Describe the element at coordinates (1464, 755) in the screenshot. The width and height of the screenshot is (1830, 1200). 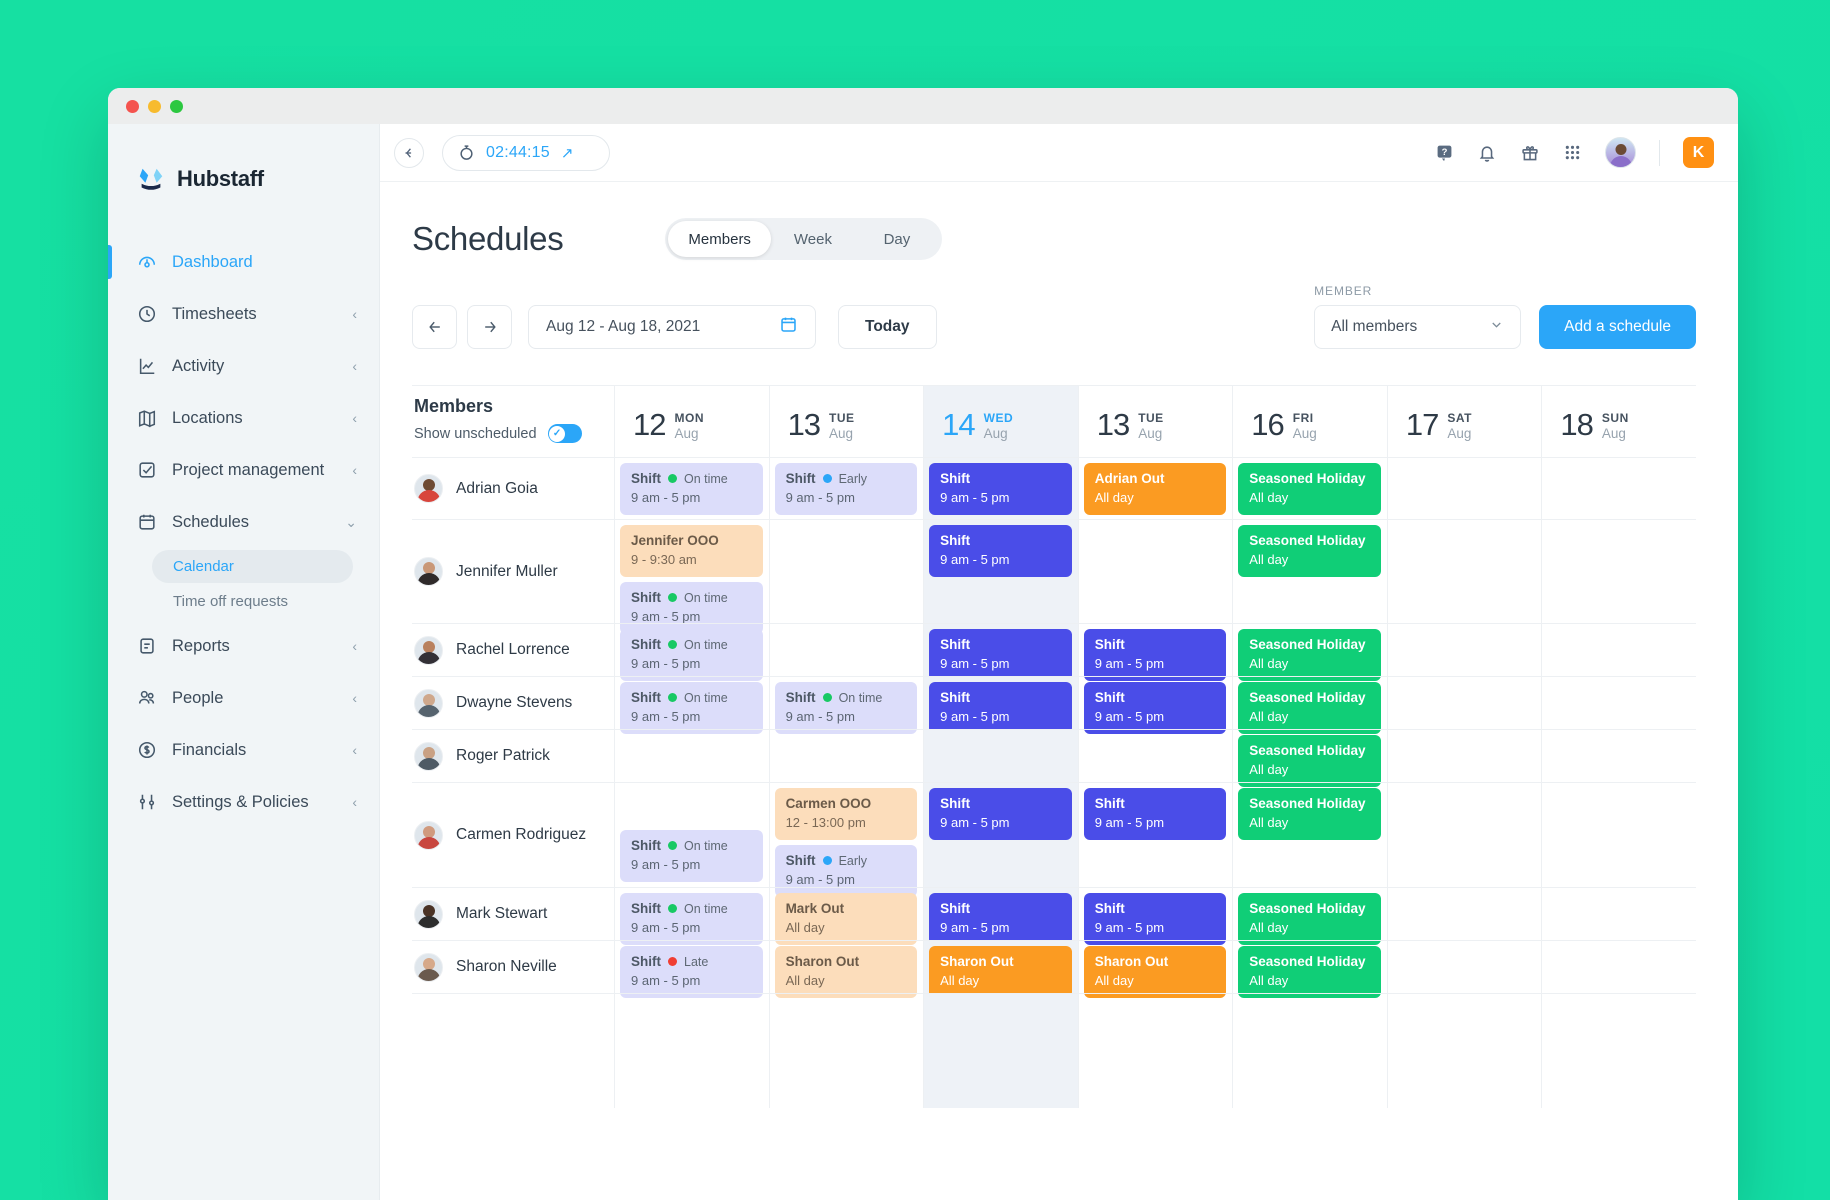
I see `schedule-cell-r4-c5` at that location.